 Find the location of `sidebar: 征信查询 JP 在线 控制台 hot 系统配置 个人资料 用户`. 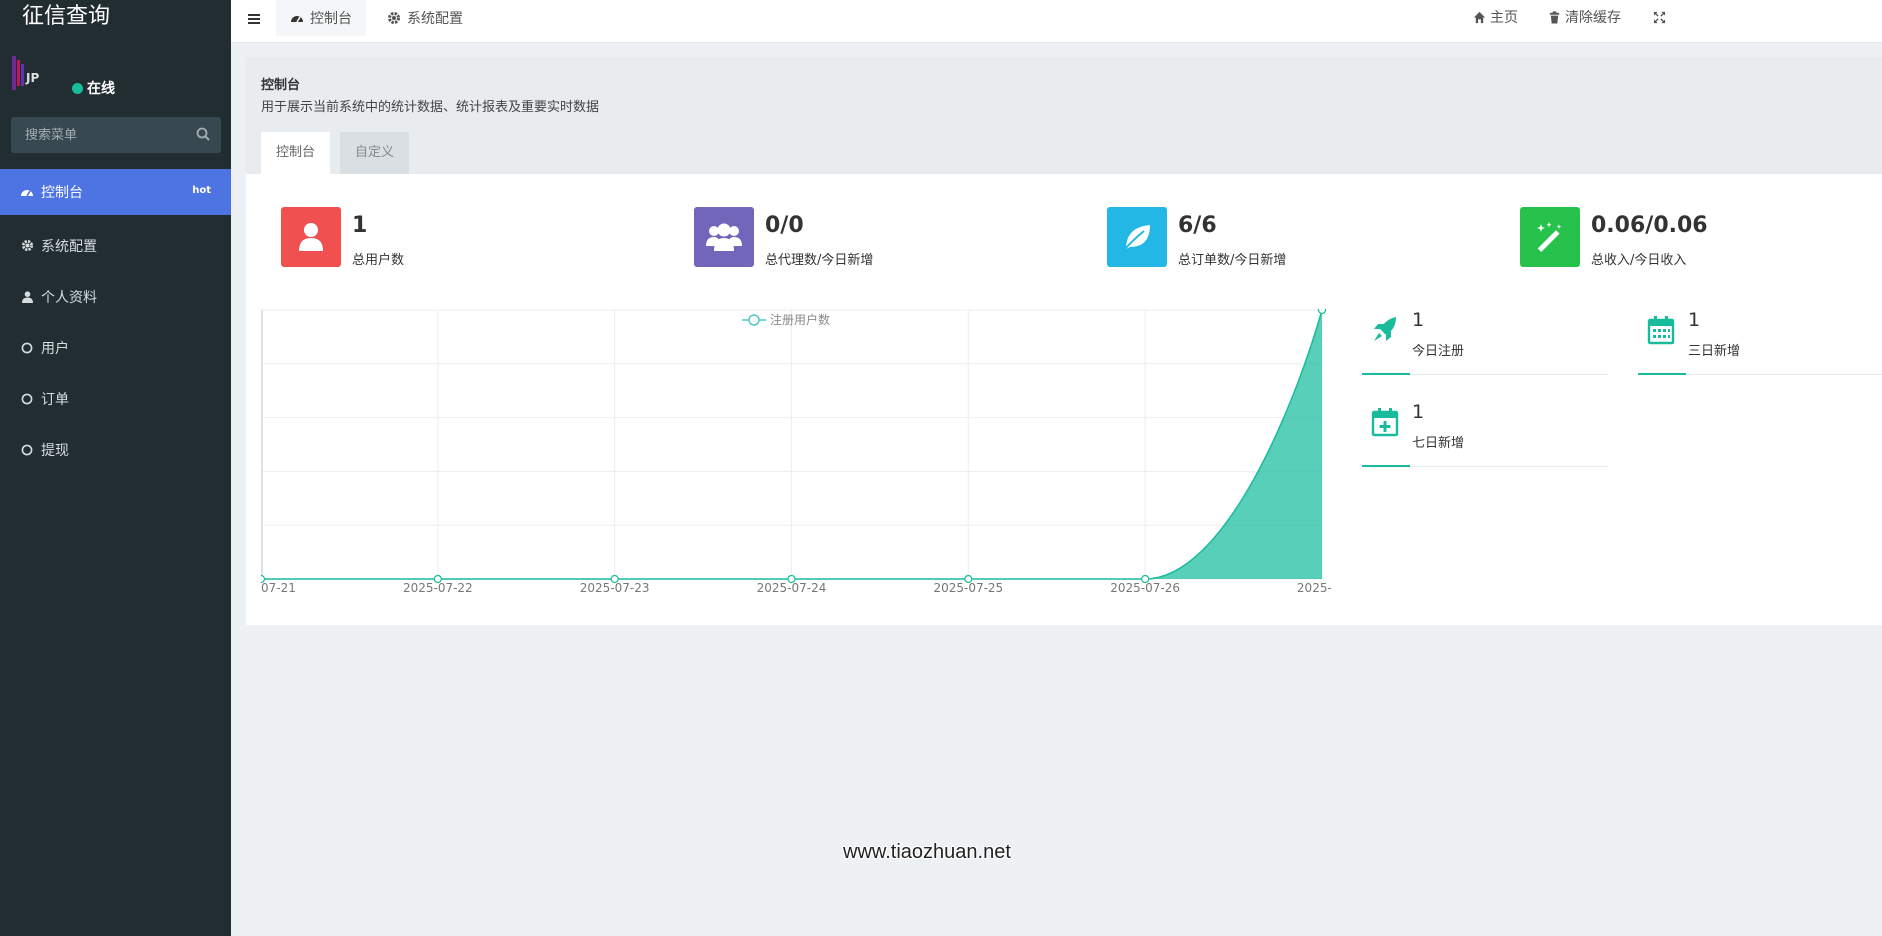

sidebar: 征信查询 JP 在线 控制台 hot 系统配置 个人资料 用户 is located at coordinates (115, 468).